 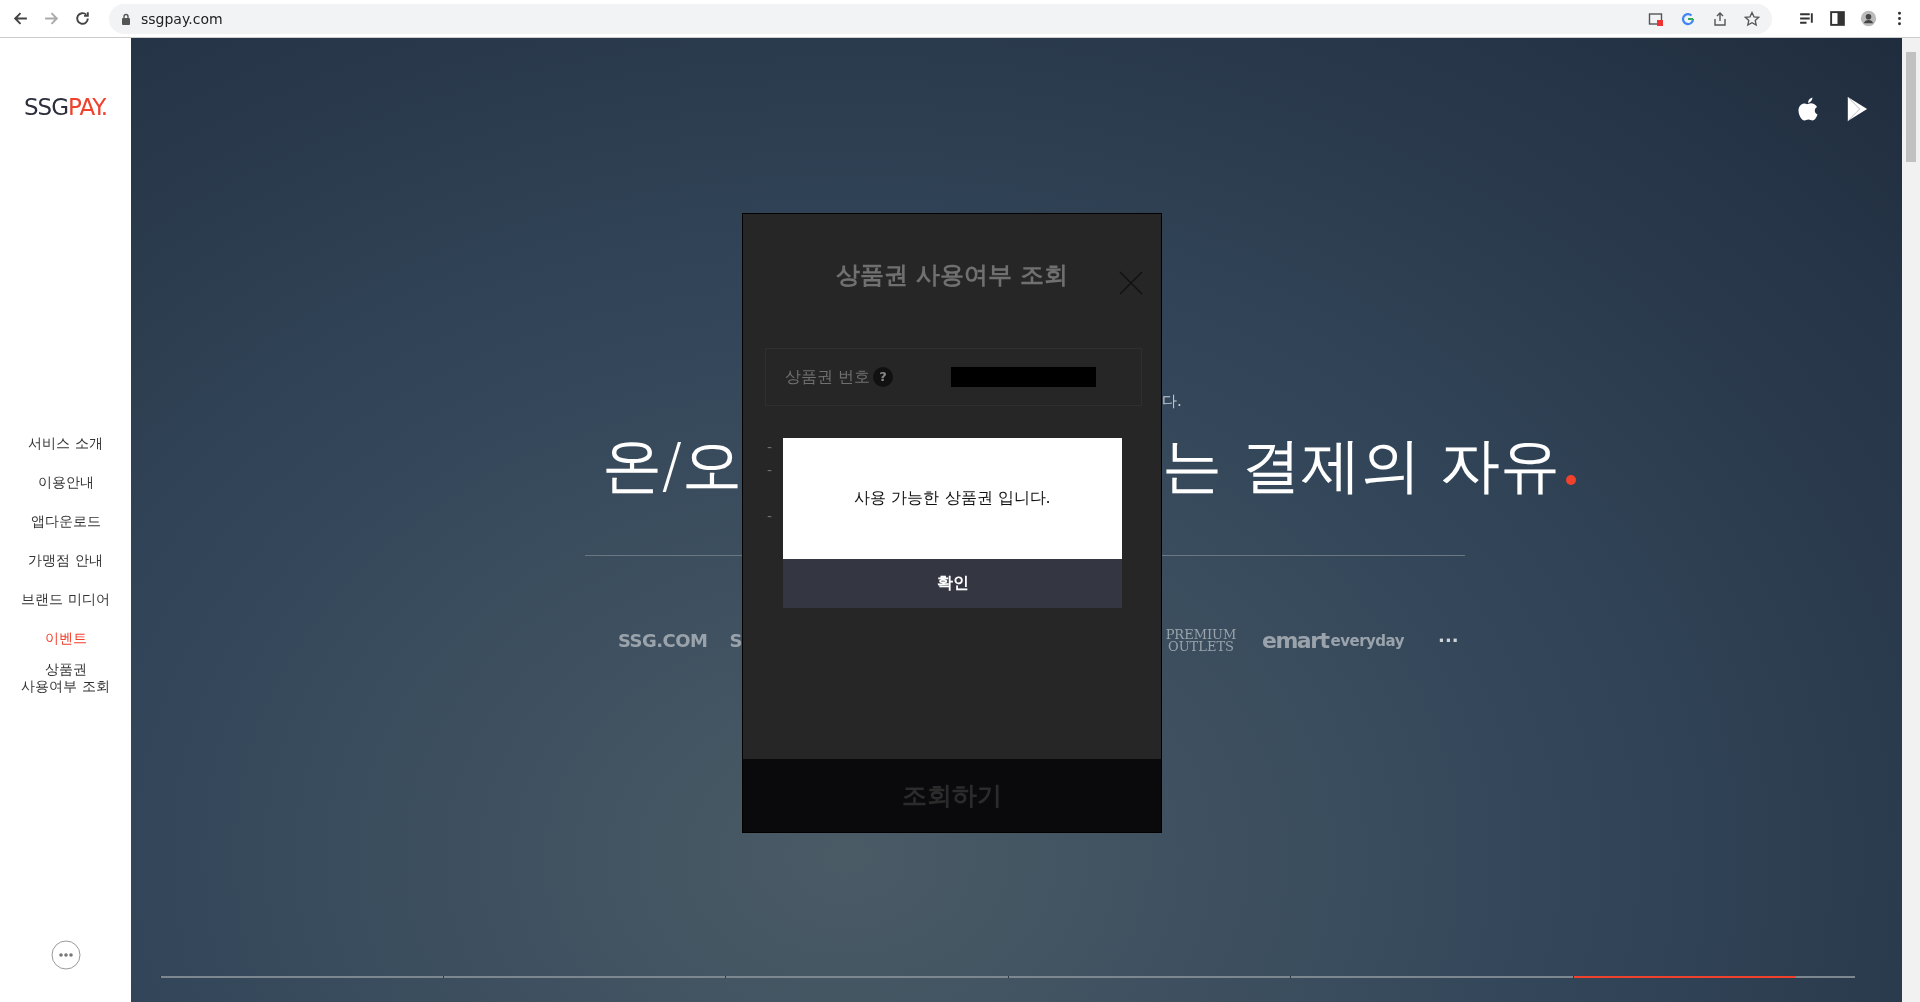 What do you see at coordinates (1911, 520) in the screenshot?
I see `scrollbar` at bounding box center [1911, 520].